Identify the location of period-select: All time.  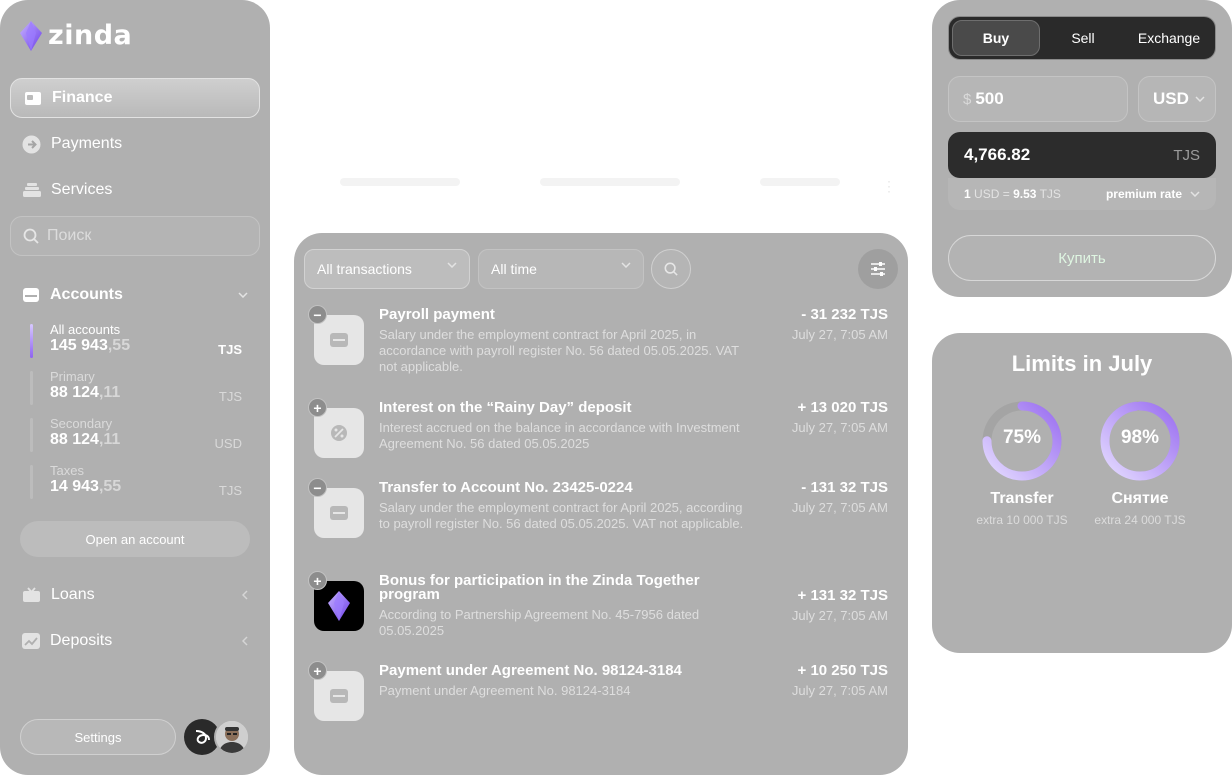
(561, 269).